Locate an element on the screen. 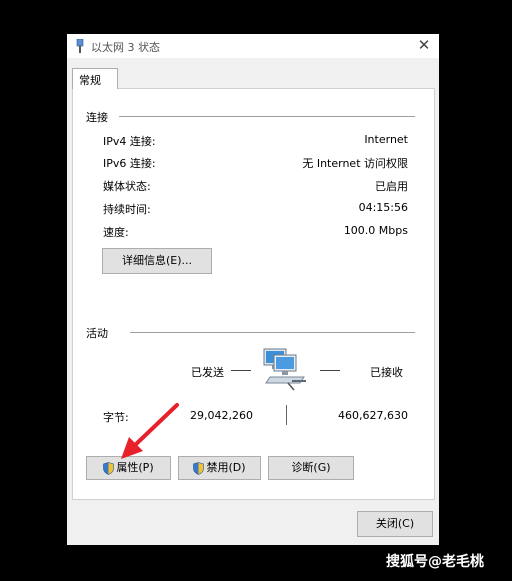 This screenshot has height=581, width=512. bytes-separator is located at coordinates (286, 415).